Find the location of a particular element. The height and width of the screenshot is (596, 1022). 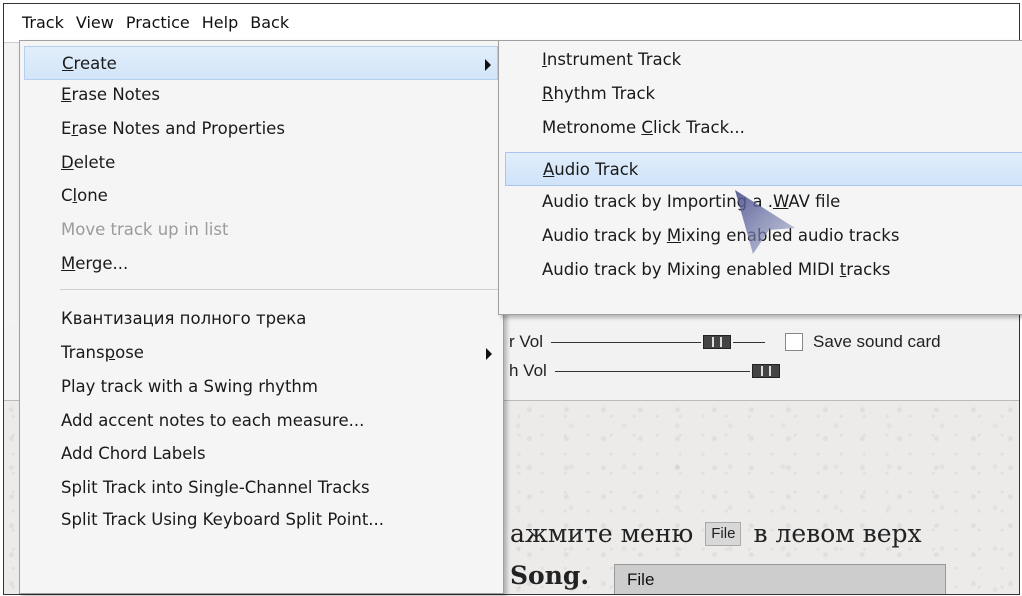

save-sound-card-label: Save sound card is located at coordinates (877, 341).